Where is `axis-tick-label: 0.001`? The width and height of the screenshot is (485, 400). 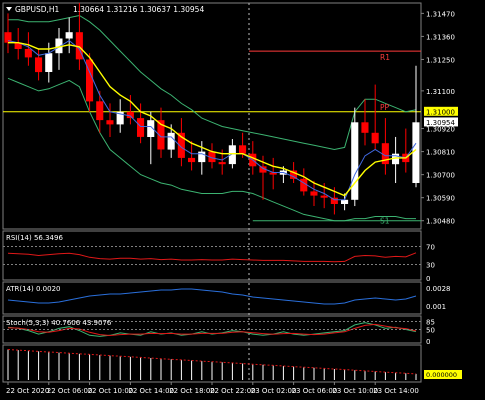 axis-tick-label: 0.001 is located at coordinates (436, 307).